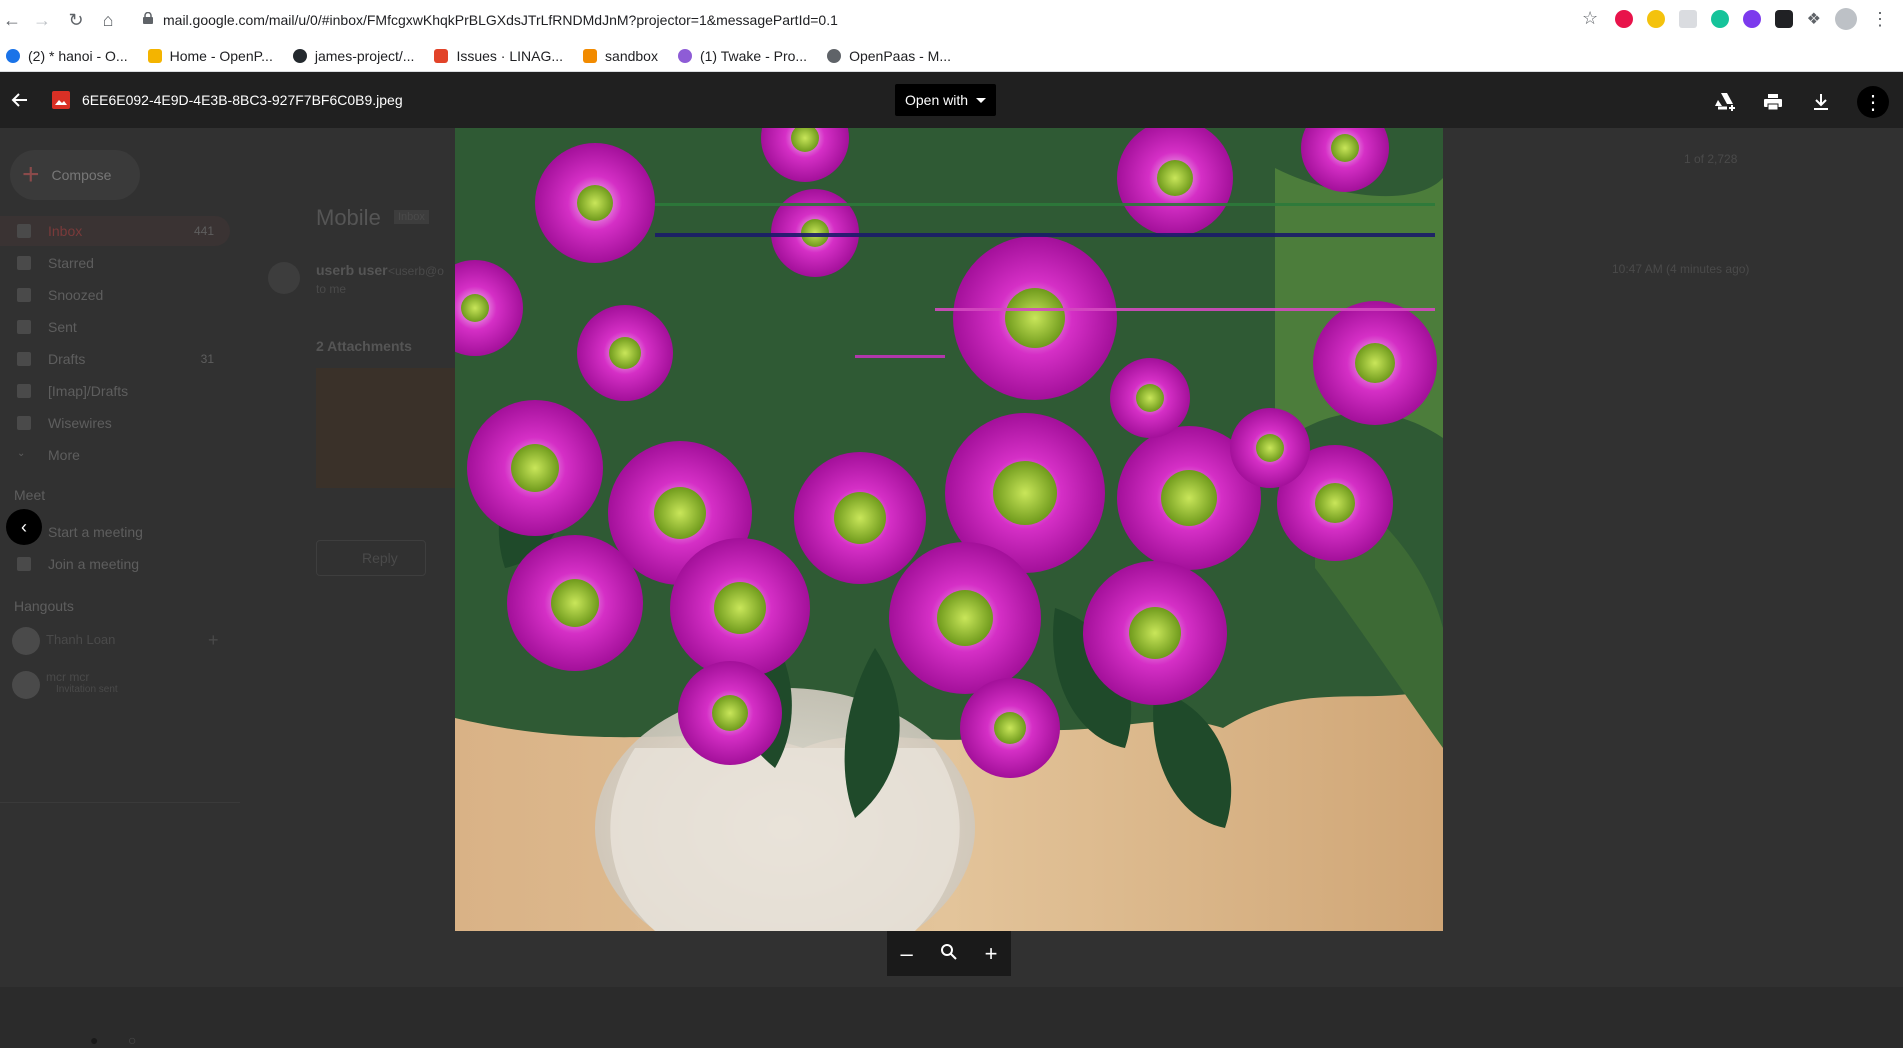 The image size is (1903, 1048). Describe the element at coordinates (24, 327) in the screenshot. I see `send-icon` at that location.